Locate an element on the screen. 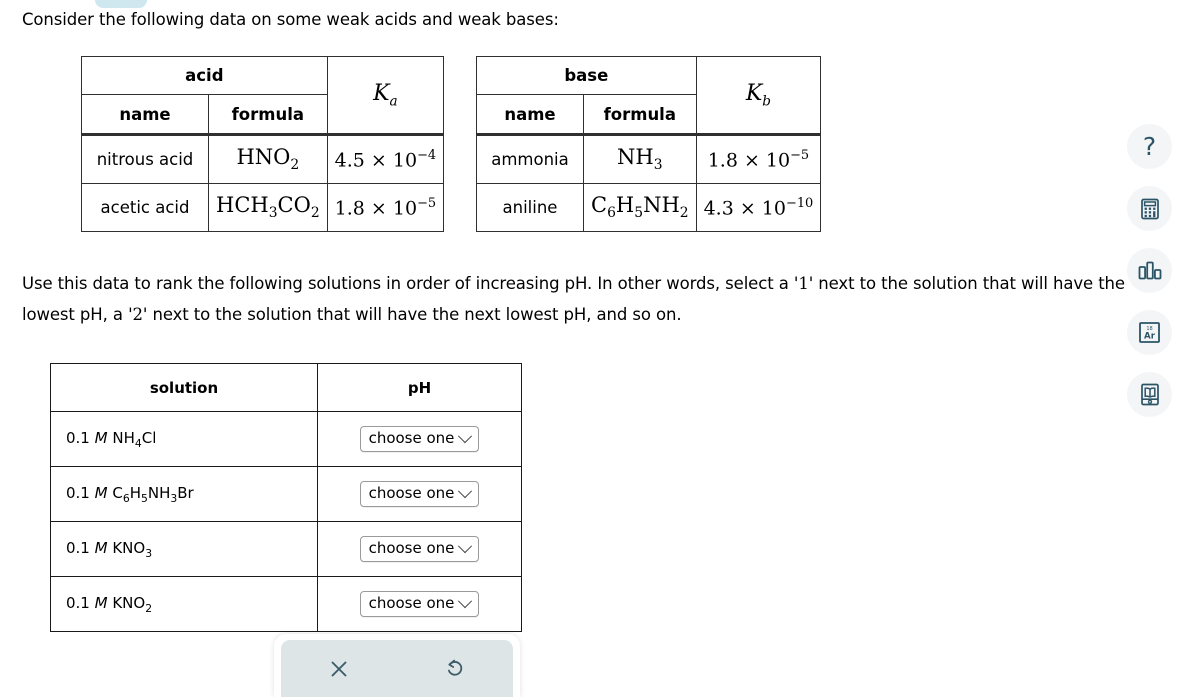 This screenshot has height=697, width=1200. calculator-button is located at coordinates (1149, 208).